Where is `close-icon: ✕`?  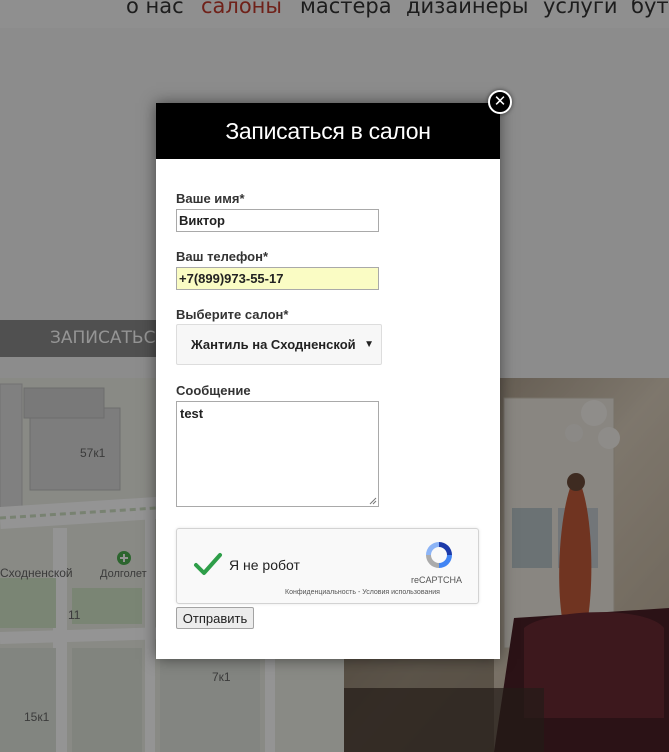
close-icon: ✕ is located at coordinates (500, 102).